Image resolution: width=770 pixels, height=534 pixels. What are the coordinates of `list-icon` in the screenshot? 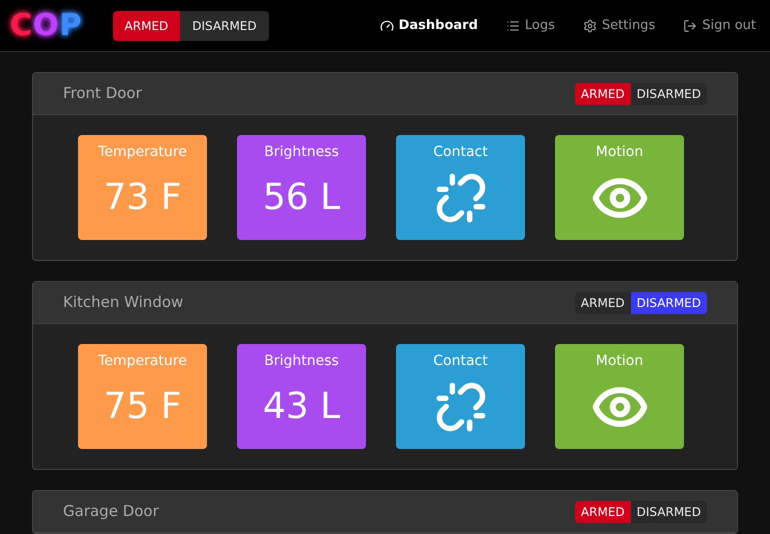 It's located at (513, 25).